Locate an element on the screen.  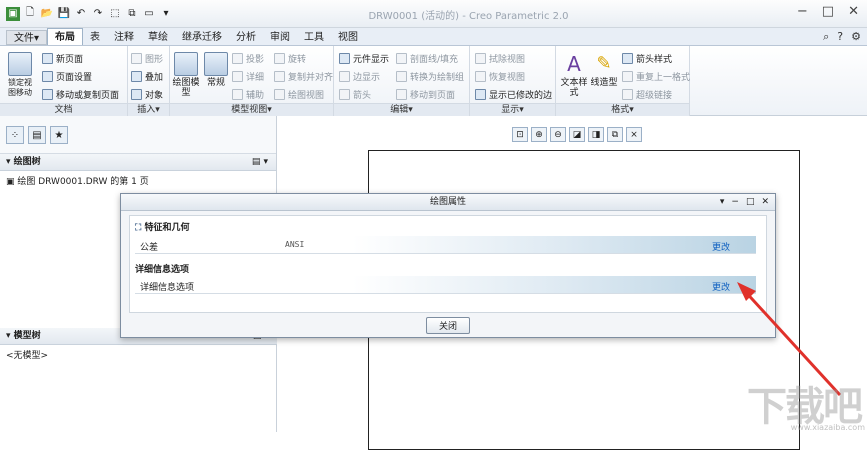
annotation-arrow is located at coordinates (789, 339).